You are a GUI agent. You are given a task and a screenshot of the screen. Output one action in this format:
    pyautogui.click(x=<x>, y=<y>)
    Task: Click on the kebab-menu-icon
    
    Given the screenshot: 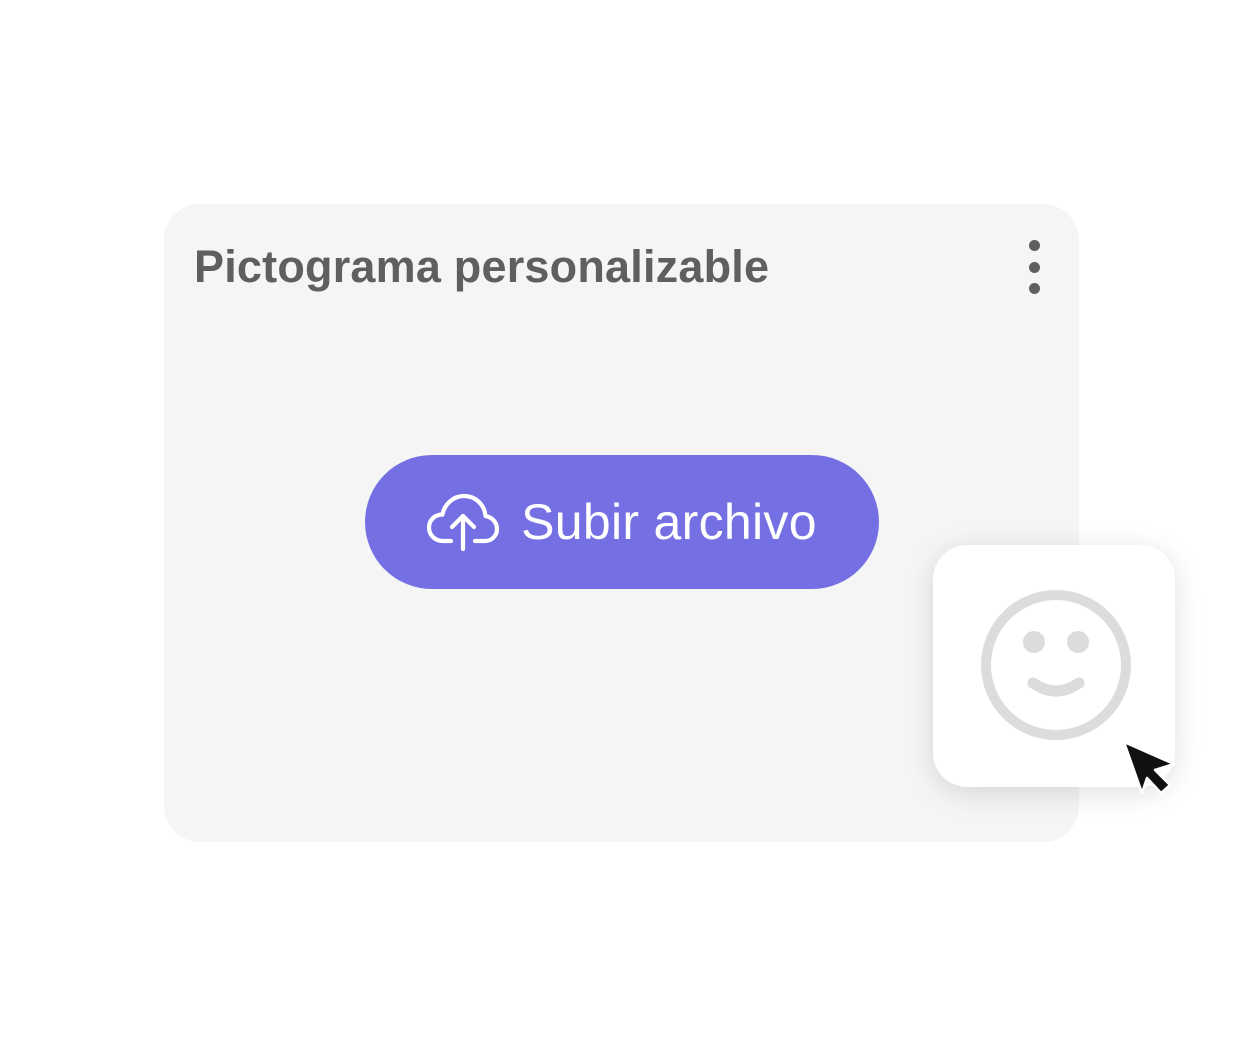 What is the action you would take?
    pyautogui.click(x=1036, y=268)
    